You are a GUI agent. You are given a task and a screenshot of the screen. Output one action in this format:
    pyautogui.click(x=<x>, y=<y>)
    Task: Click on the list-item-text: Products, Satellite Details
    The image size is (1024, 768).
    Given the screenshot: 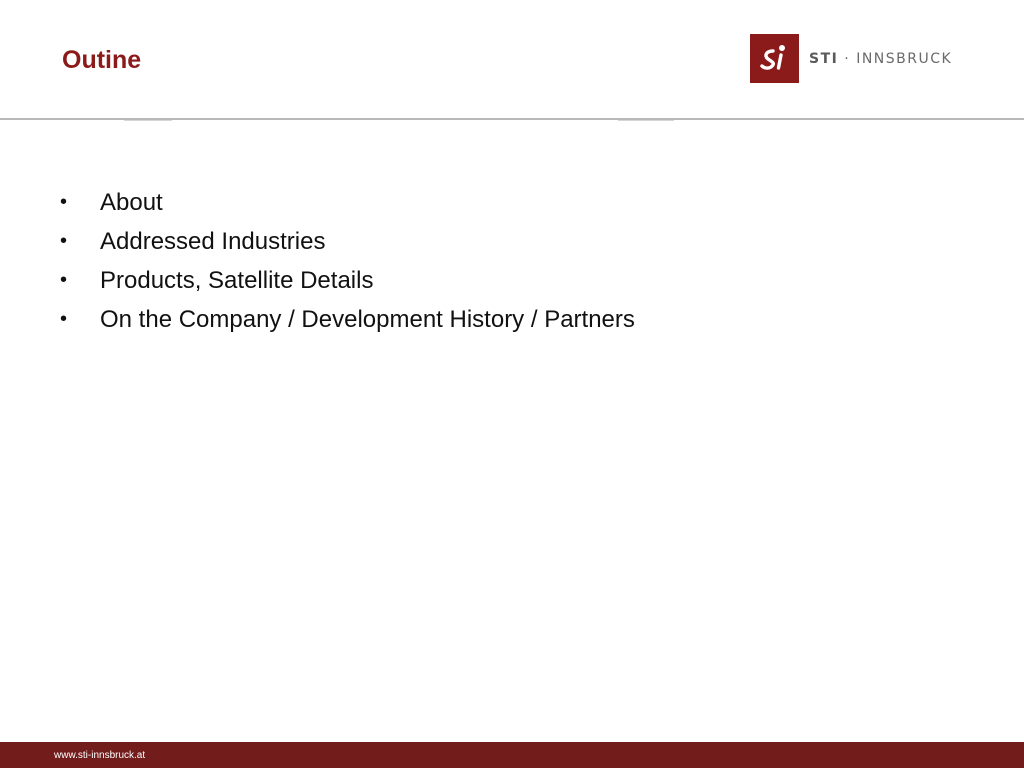 What is the action you would take?
    pyautogui.click(x=237, y=280)
    